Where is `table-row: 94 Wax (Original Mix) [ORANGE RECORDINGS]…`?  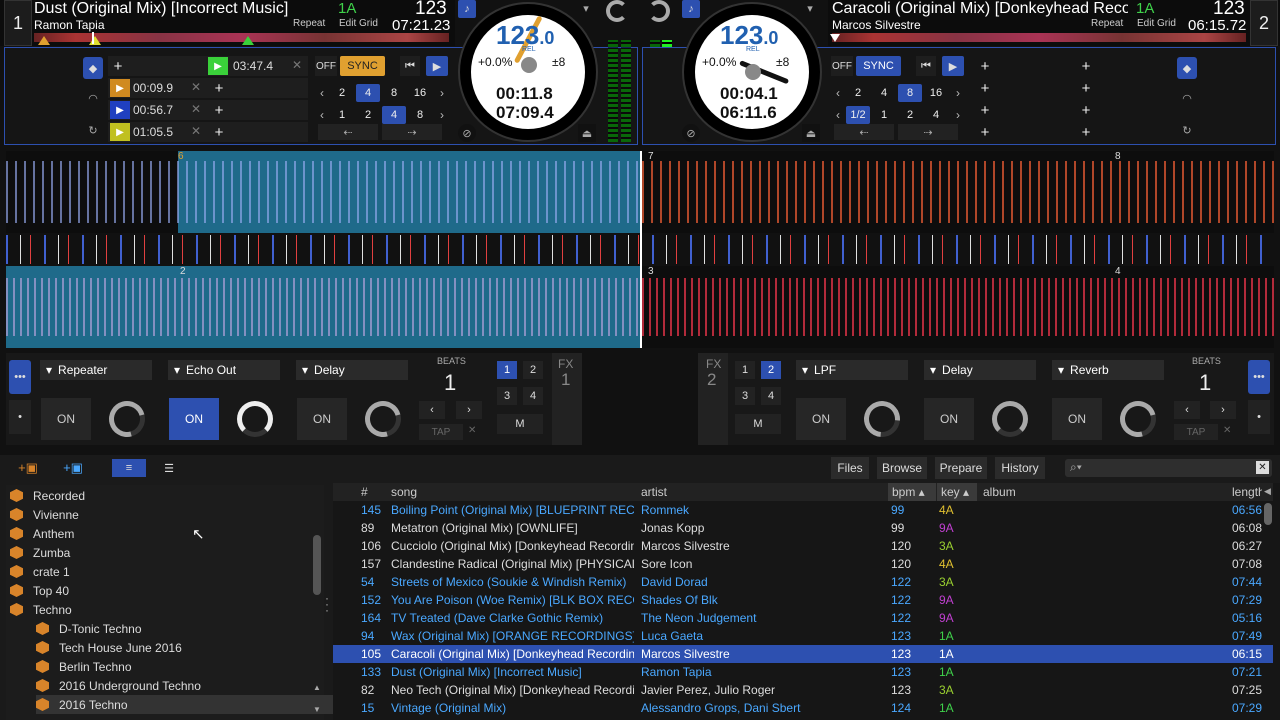
table-row: 94 Wax (Original Mix) [ORANGE RECORDINGS]… is located at coordinates (803, 636).